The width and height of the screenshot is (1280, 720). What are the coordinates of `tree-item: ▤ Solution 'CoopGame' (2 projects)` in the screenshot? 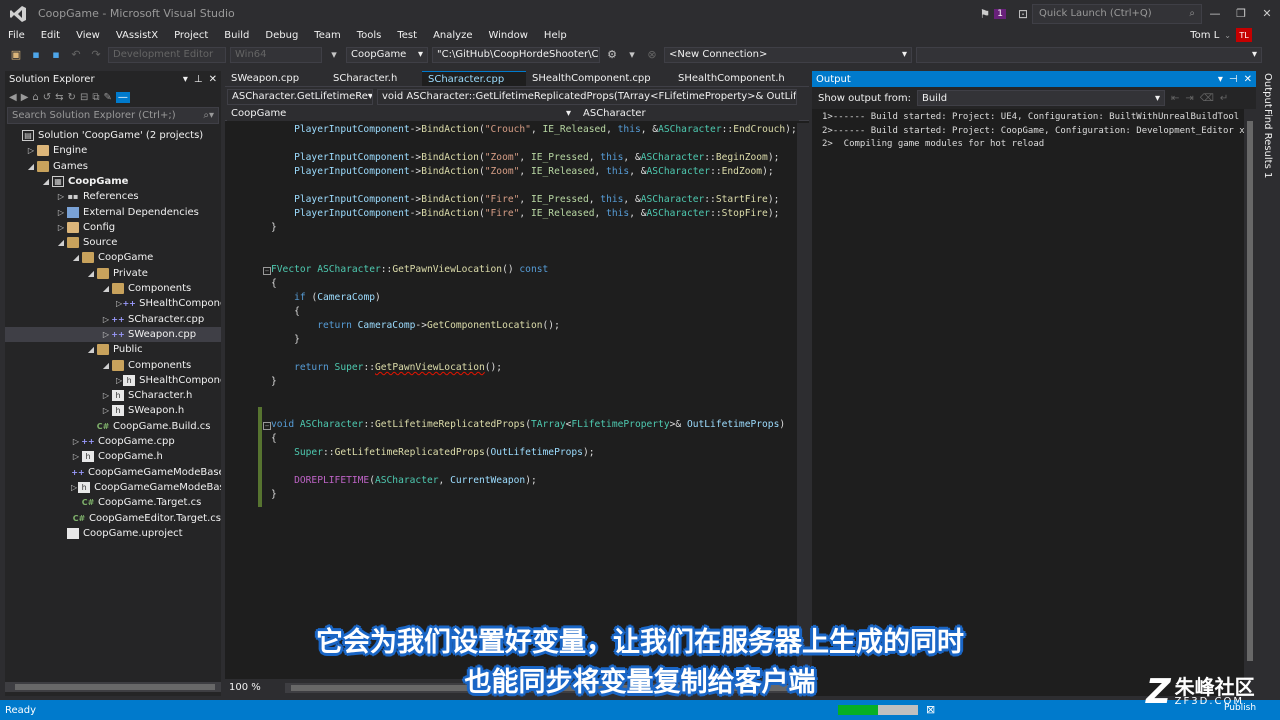 It's located at (113, 135).